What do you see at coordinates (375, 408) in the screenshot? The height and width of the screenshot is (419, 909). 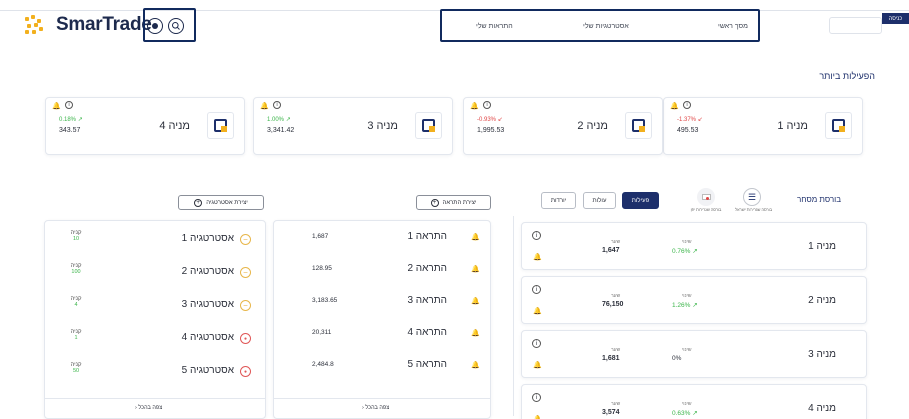 I see `alerts-view-all-link: צפה בהכל ‹` at bounding box center [375, 408].